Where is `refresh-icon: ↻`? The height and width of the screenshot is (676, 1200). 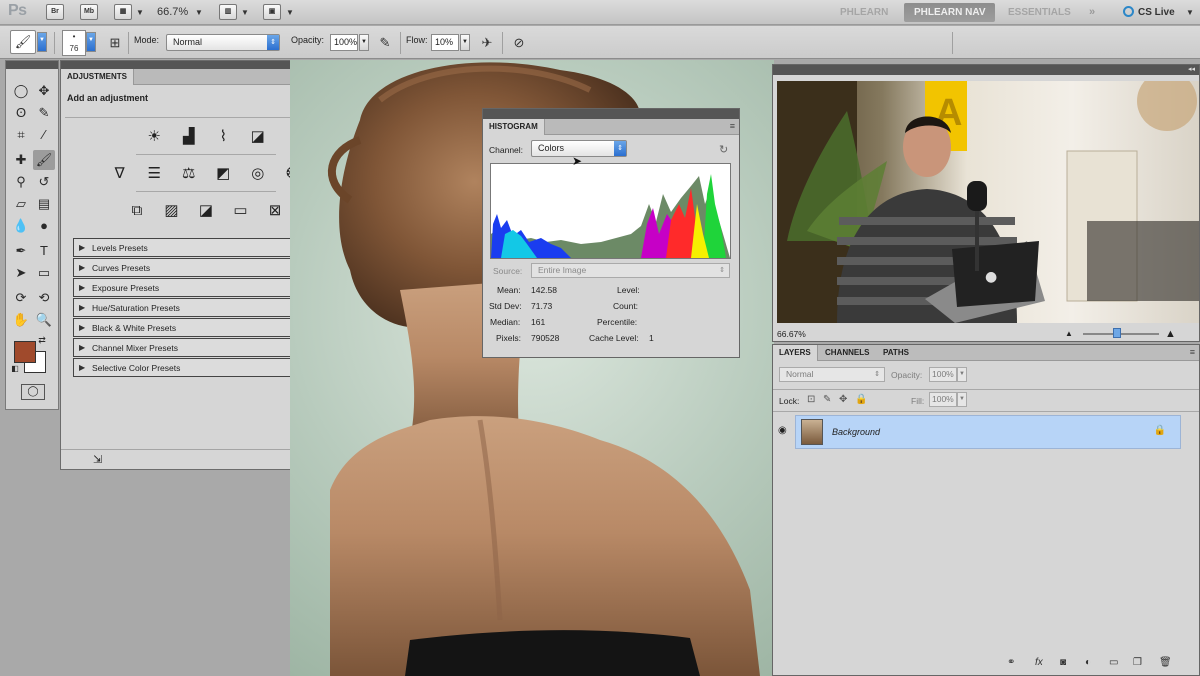
refresh-icon: ↻ is located at coordinates (723, 149).